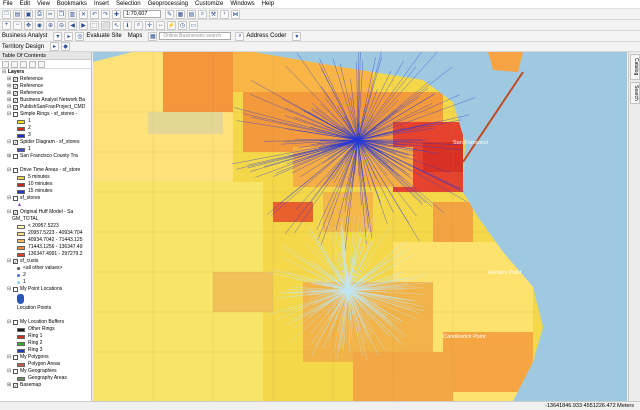 Image resolution: width=640 pixels, height=410 pixels. I want to click on forward-icon: ▶, so click(83, 25).